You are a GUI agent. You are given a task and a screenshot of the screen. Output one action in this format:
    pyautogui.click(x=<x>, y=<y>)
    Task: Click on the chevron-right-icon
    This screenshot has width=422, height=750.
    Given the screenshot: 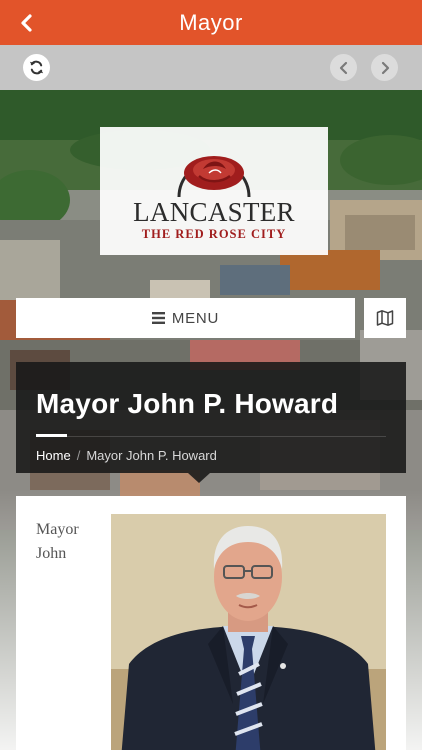 What is the action you would take?
    pyautogui.click(x=385, y=67)
    